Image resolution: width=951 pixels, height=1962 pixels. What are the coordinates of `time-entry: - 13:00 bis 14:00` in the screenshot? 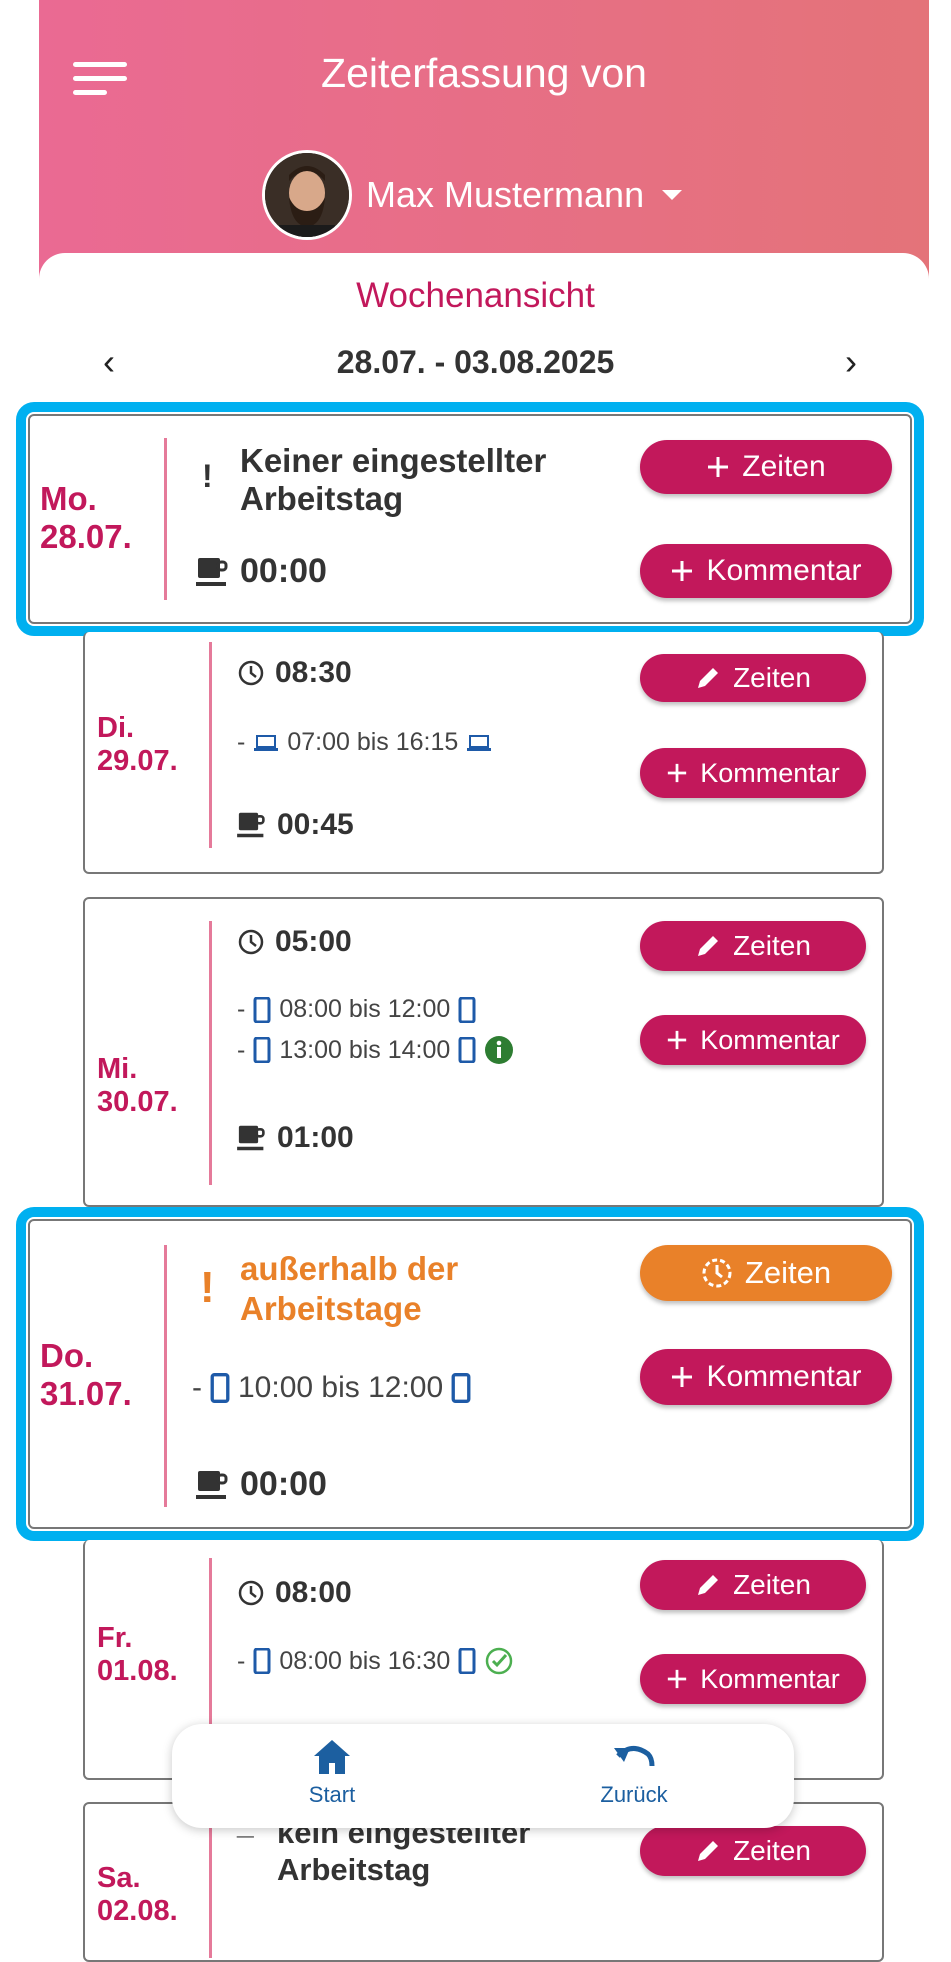 It's located at (375, 1050).